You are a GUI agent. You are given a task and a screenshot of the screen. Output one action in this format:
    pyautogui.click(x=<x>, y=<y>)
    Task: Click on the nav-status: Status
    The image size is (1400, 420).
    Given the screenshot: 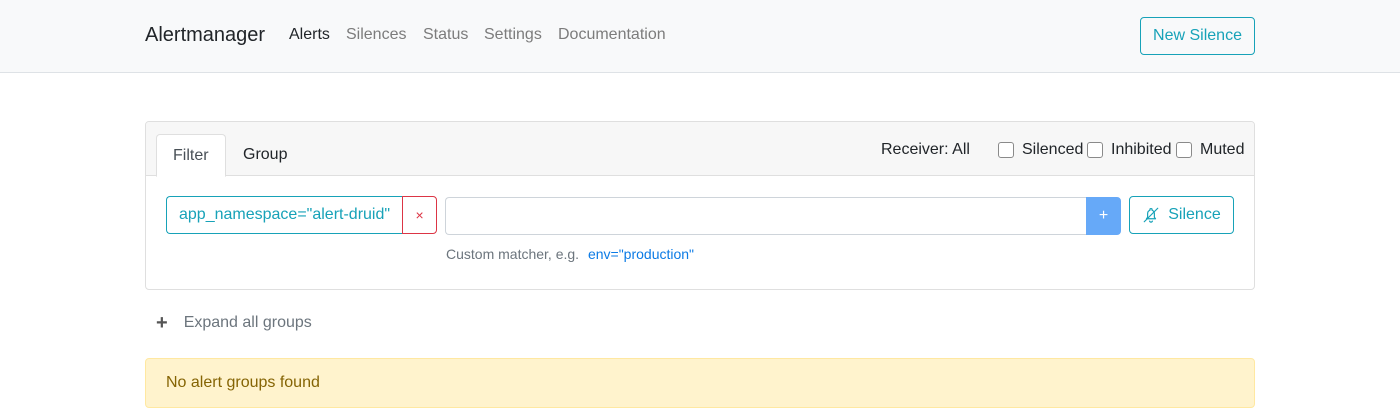 What is the action you would take?
    pyautogui.click(x=445, y=35)
    